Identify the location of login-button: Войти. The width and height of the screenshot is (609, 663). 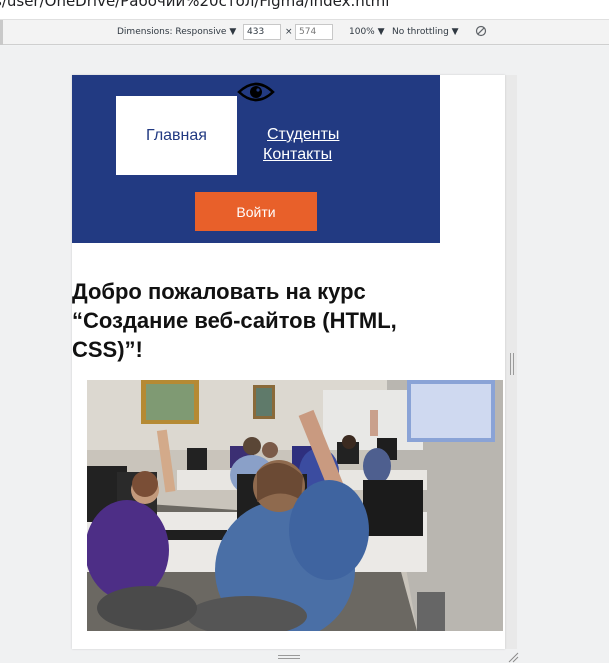
(256, 211).